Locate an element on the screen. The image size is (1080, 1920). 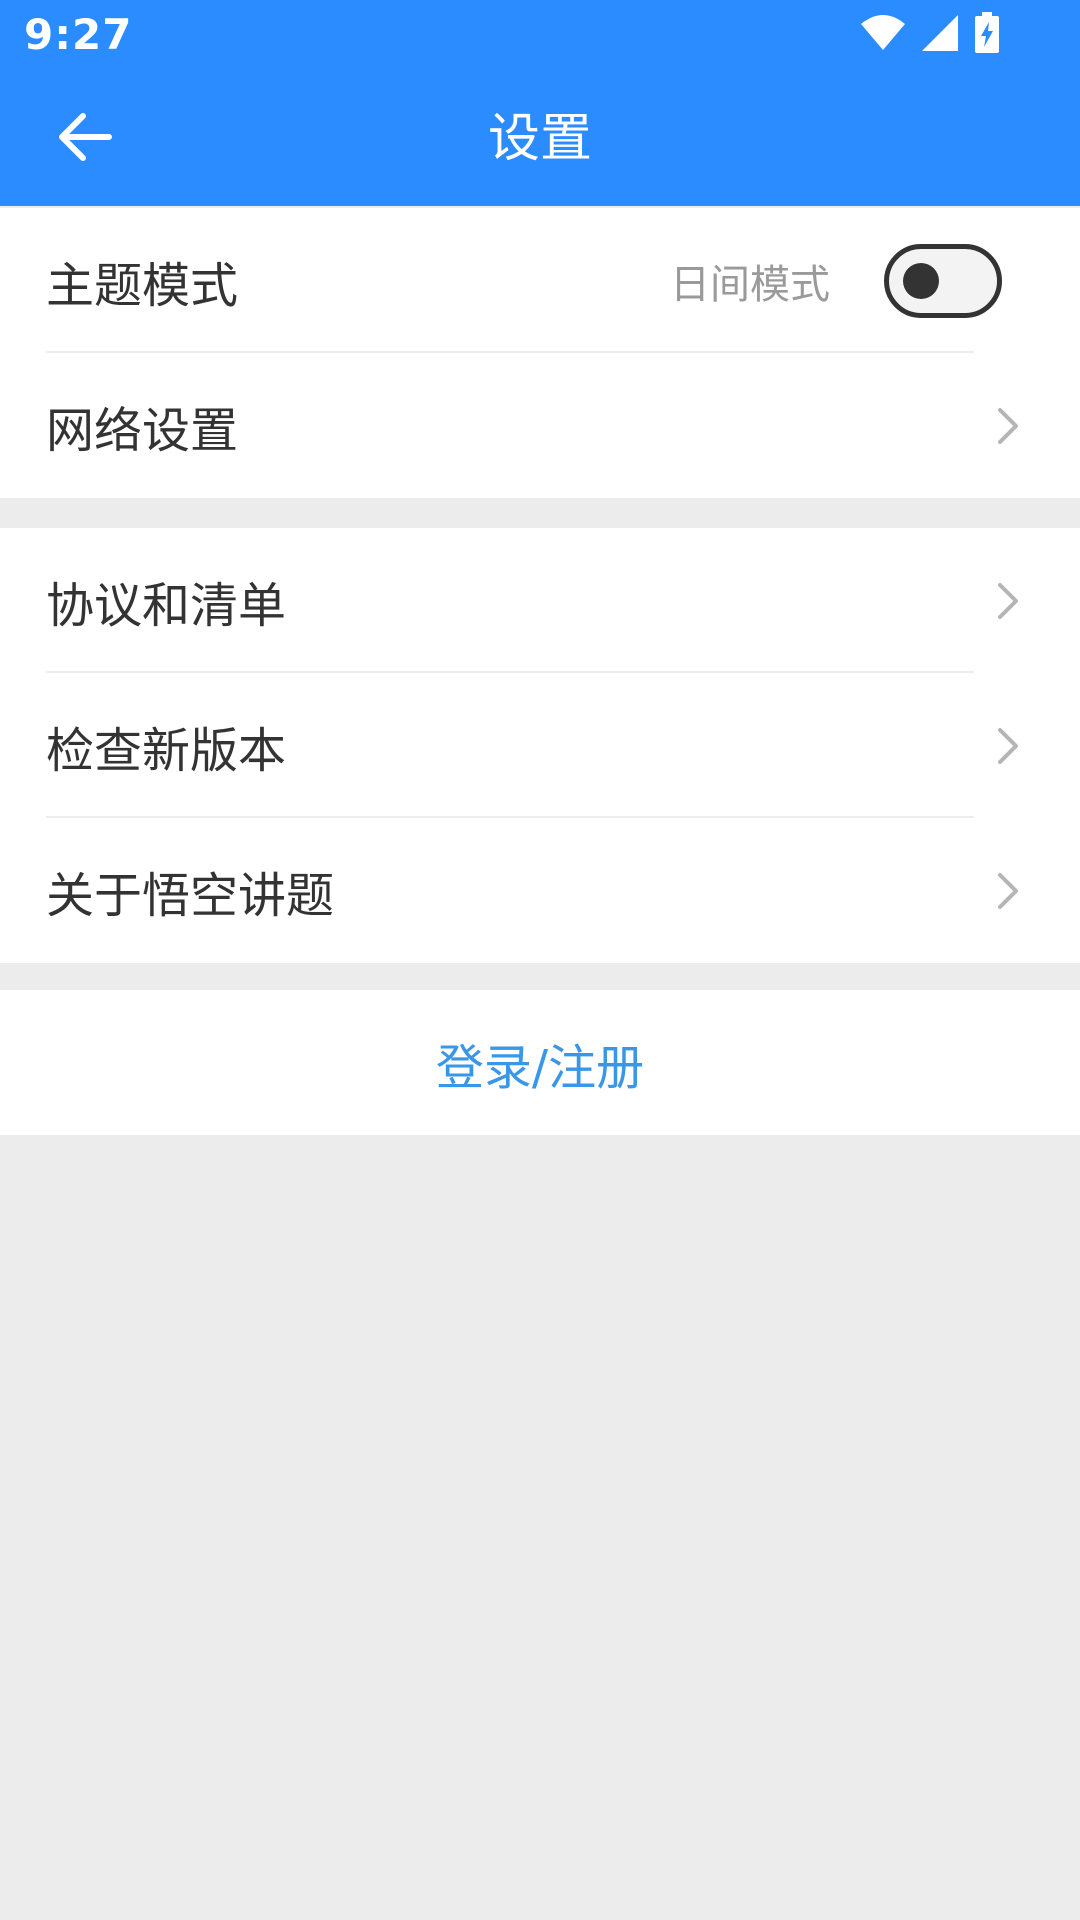
about-row: 关于悟空讲题 is located at coordinates (540, 890).